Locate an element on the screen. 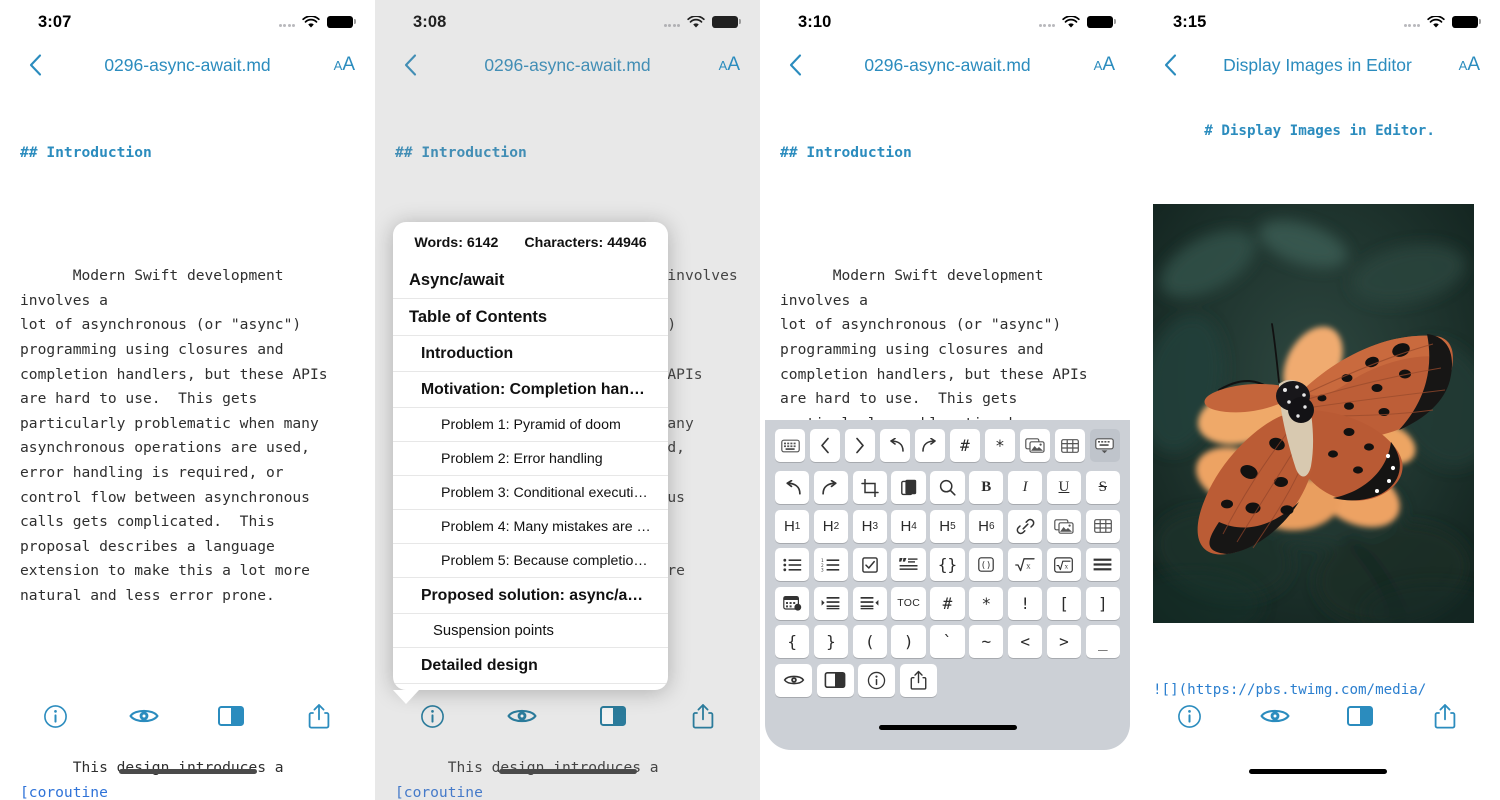  split-view-key is located at coordinates (835, 680).